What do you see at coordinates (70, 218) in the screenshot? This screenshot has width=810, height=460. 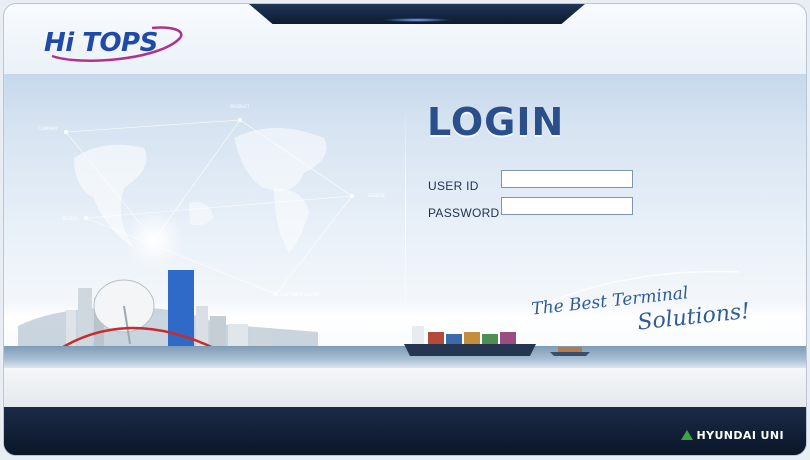 I see `map-label-search: SEARCH` at bounding box center [70, 218].